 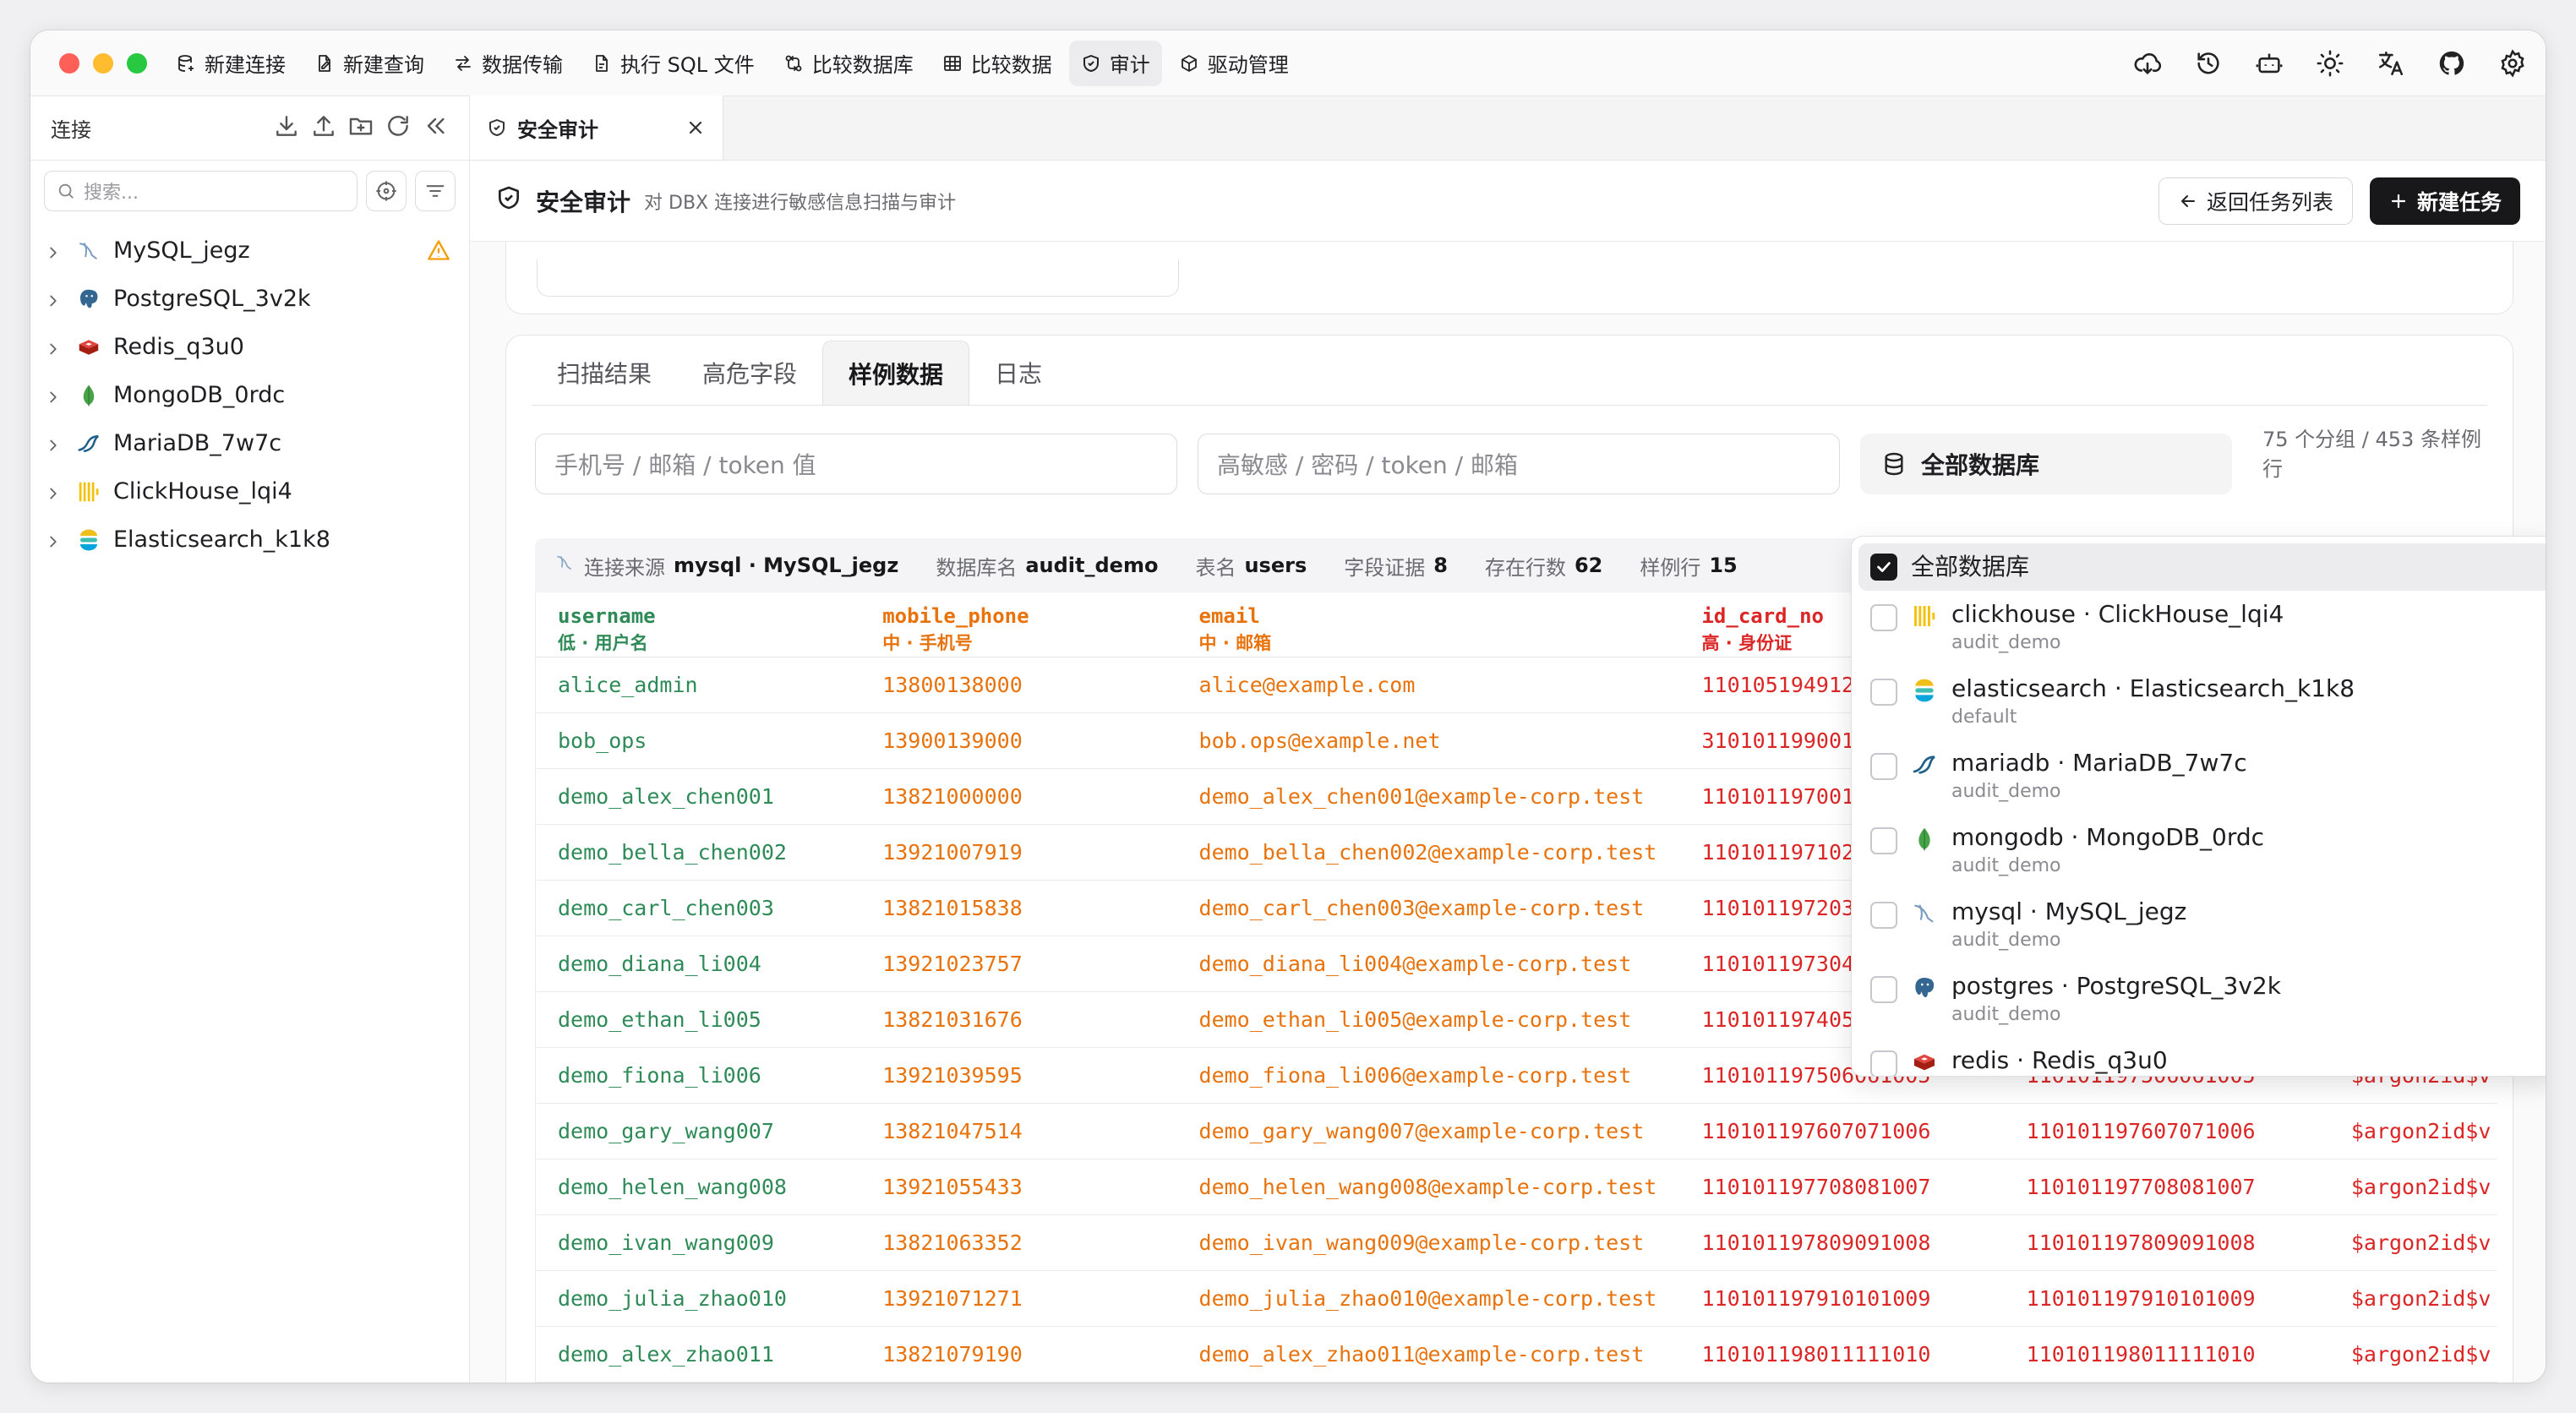 I want to click on database-select: 全部数据库, so click(x=2046, y=464).